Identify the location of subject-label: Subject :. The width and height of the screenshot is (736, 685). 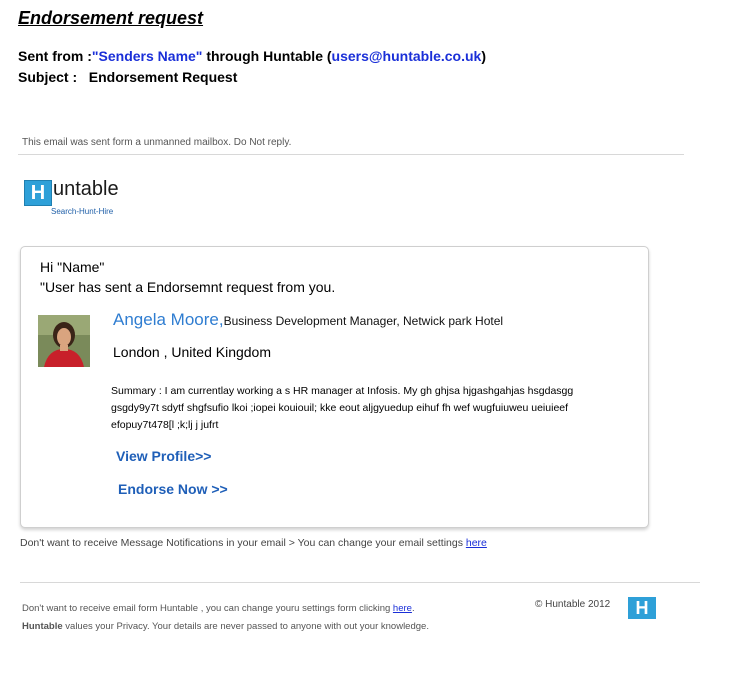
(48, 77).